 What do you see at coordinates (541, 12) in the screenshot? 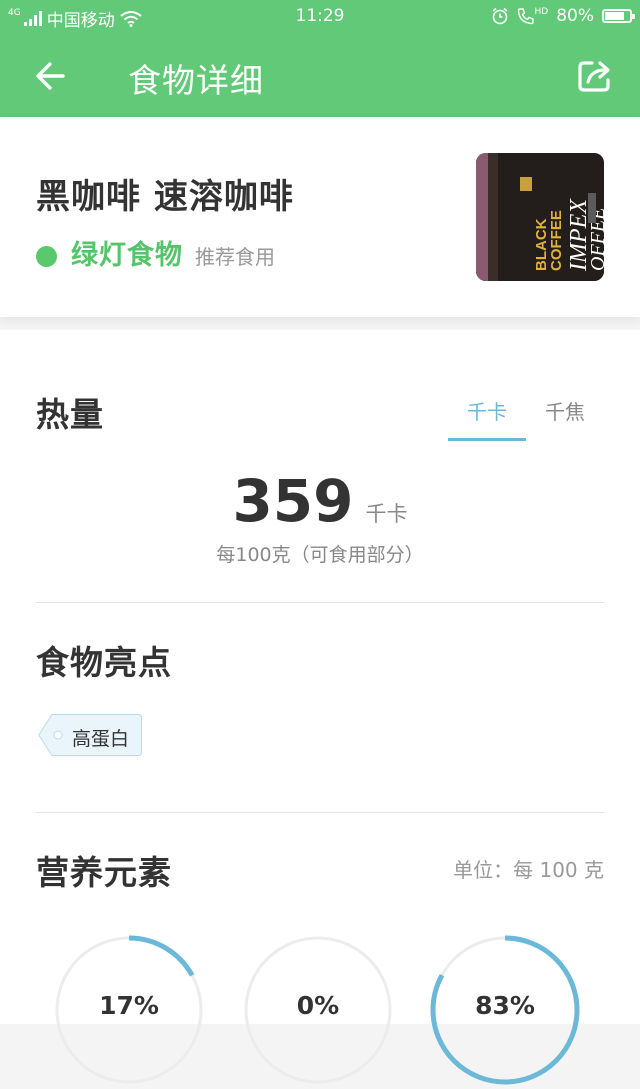
I see `hd-label: HD` at bounding box center [541, 12].